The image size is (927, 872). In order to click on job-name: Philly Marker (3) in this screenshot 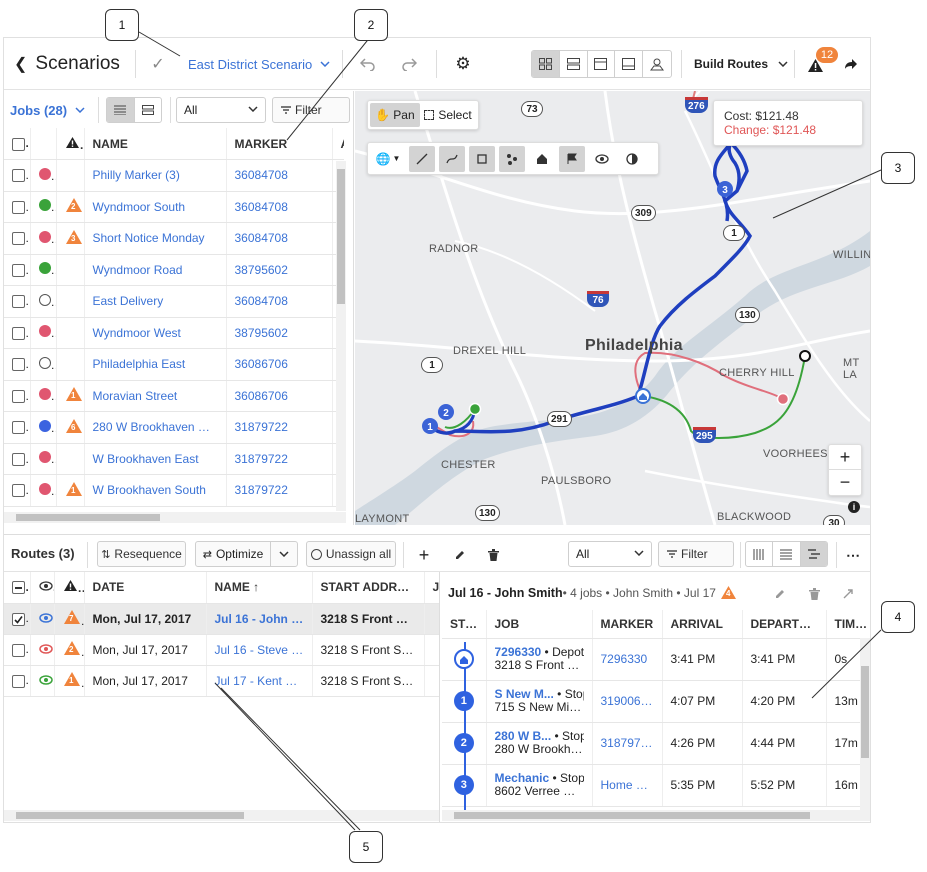, I will do `click(155, 175)`.